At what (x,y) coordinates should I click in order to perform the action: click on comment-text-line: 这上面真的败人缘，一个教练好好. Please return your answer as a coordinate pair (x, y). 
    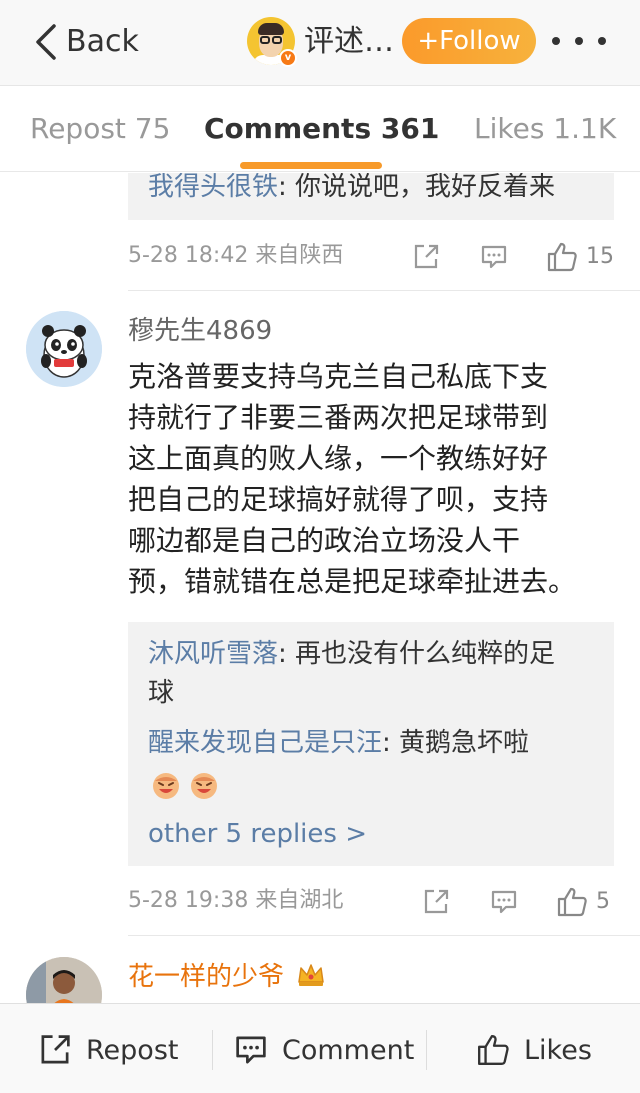
    Looking at the image, I should click on (338, 458).